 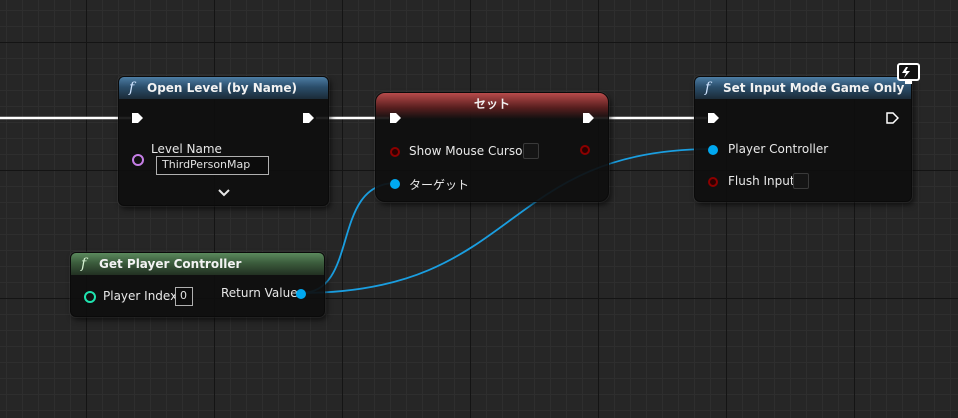 I want to click on set-exec-in-pin, so click(x=395, y=118).